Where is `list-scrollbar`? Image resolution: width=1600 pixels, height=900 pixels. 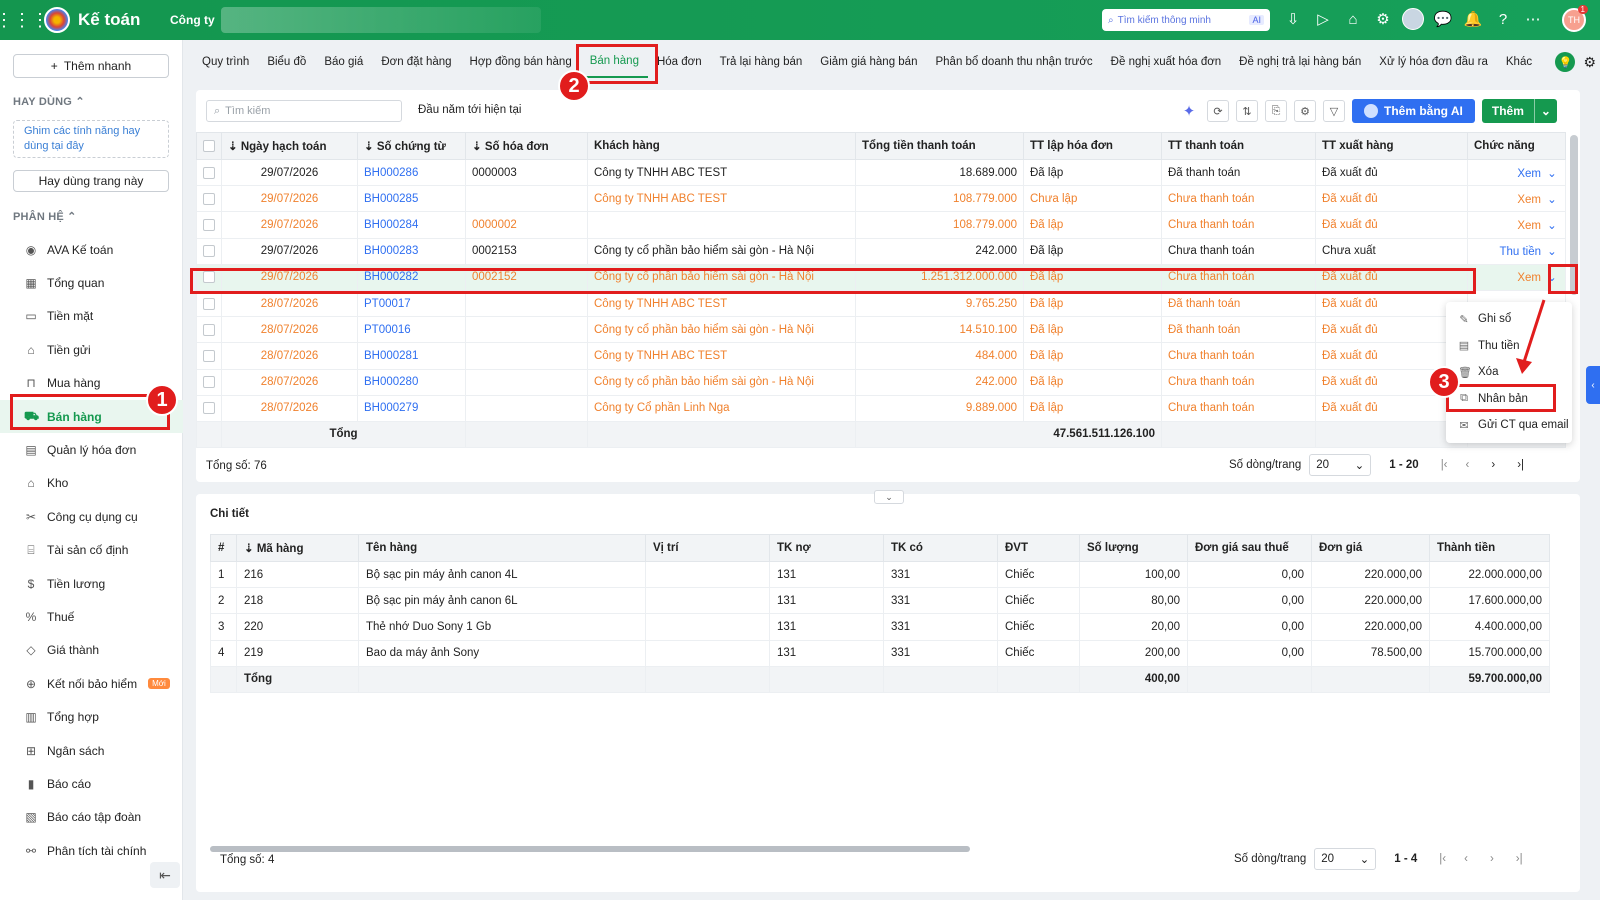 list-scrollbar is located at coordinates (1574, 215).